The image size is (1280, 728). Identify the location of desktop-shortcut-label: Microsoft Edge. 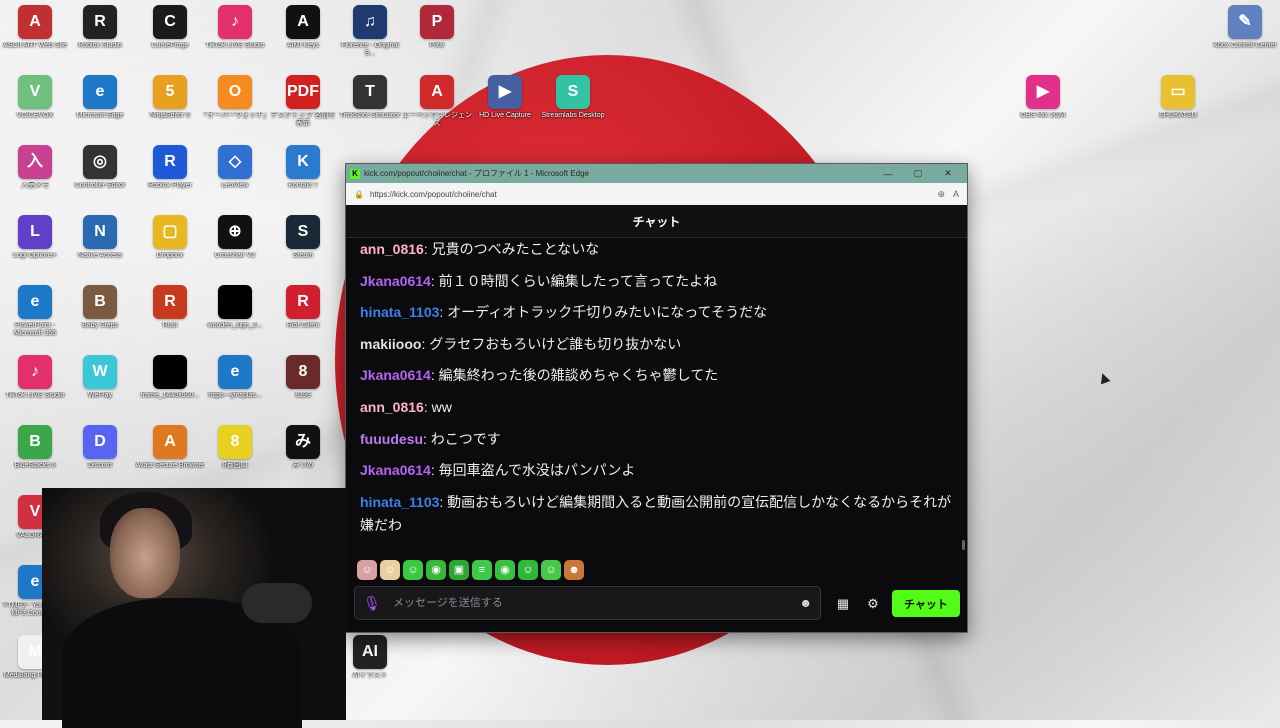
(100, 115).